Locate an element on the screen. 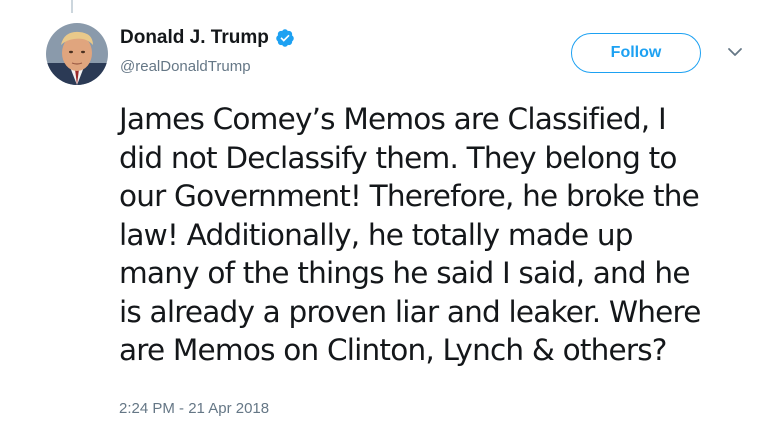  avatar is located at coordinates (77, 54).